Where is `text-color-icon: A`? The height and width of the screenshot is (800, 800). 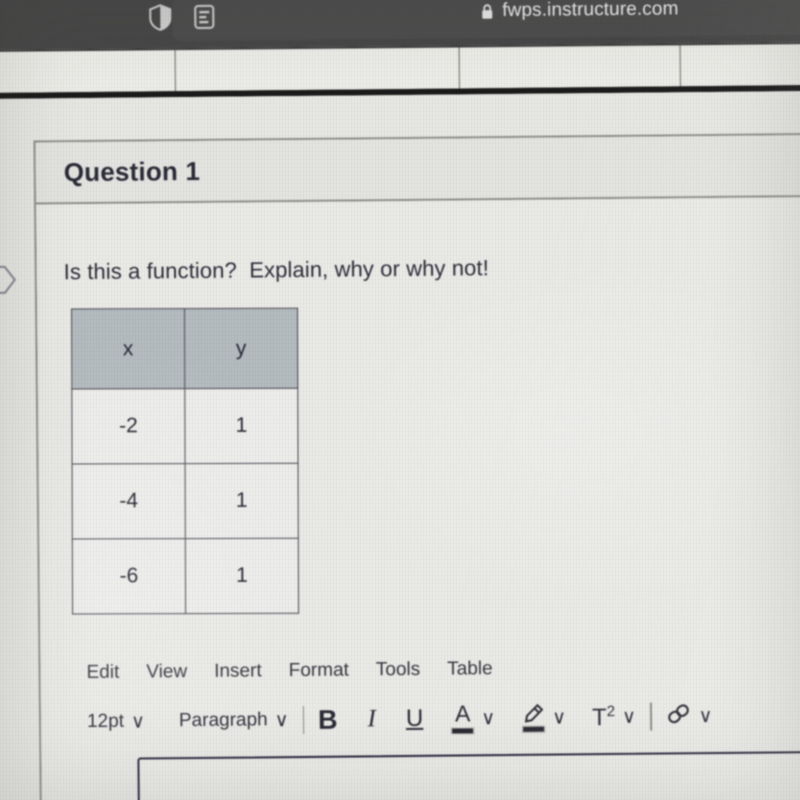
text-color-icon: A is located at coordinates (463, 717).